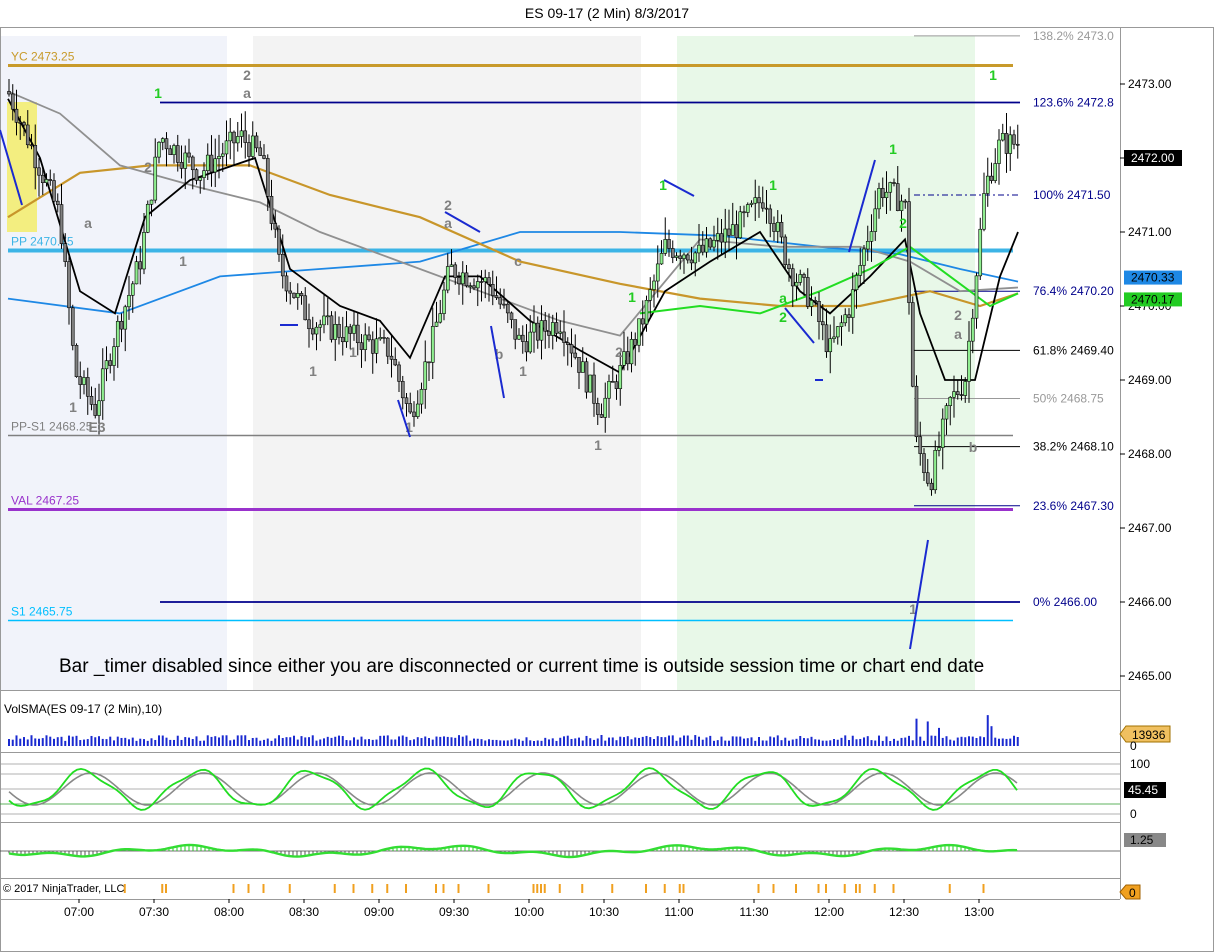 This screenshot has width=1214, height=952. Describe the element at coordinates (379, 912) in the screenshot. I see `x-tick-label: 09:00` at that location.